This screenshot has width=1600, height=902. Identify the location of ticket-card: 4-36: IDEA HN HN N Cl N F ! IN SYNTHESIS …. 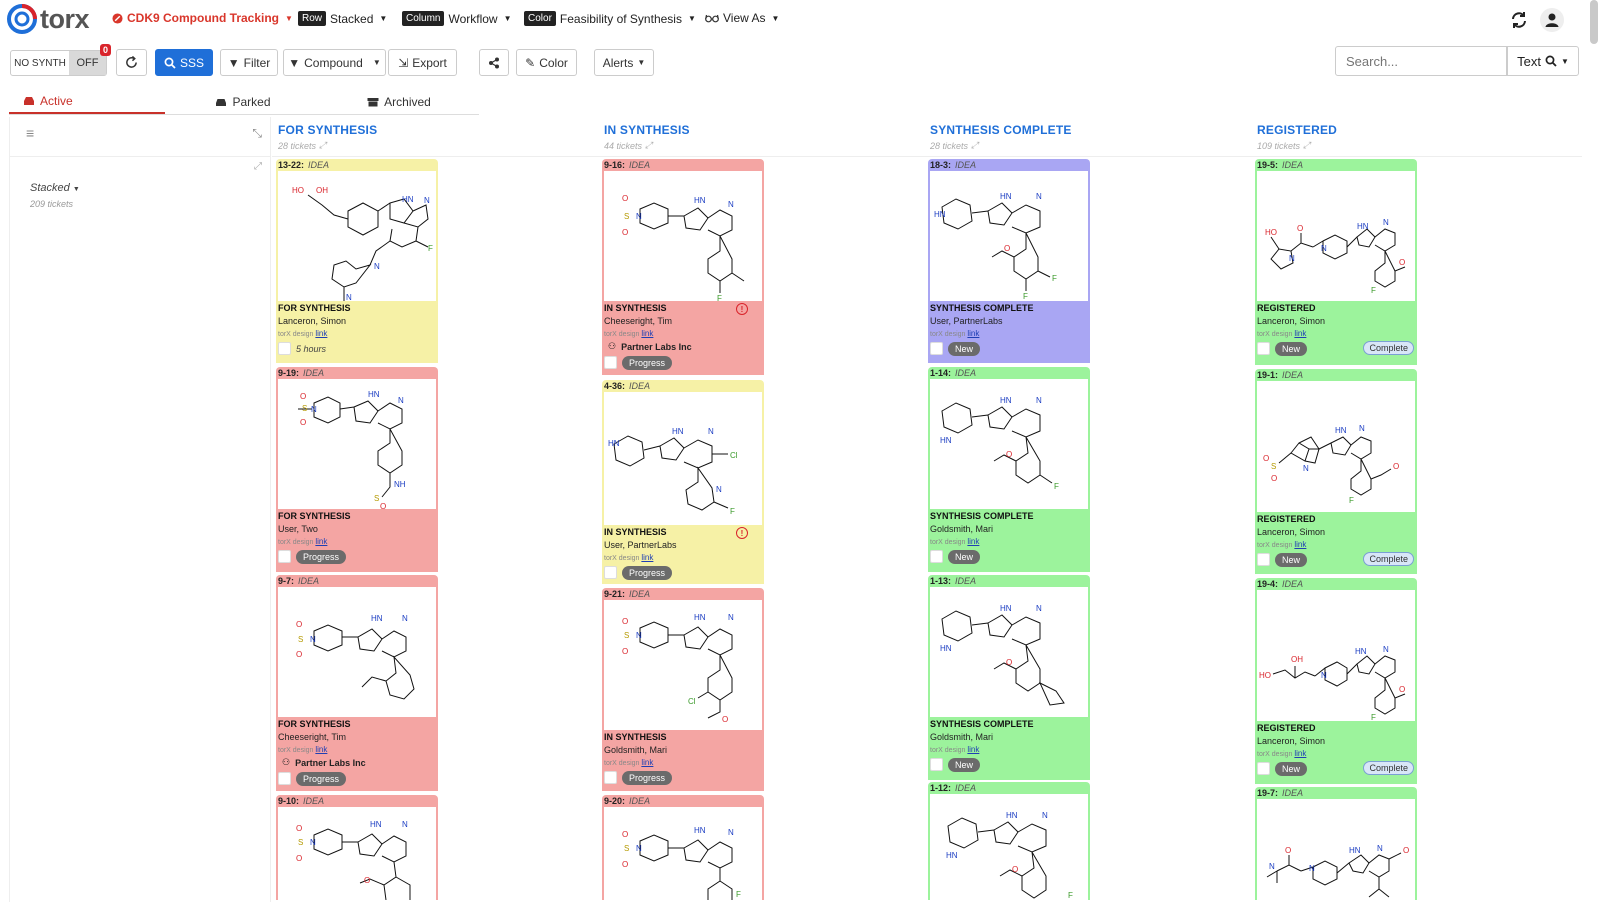
(683, 482).